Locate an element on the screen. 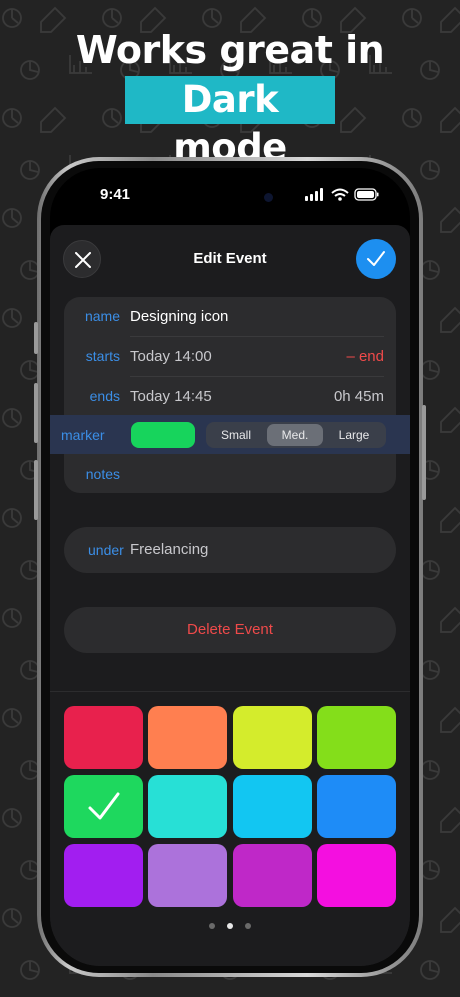 This screenshot has width=460, height=997. name-row: name Designing icon is located at coordinates (230, 316).